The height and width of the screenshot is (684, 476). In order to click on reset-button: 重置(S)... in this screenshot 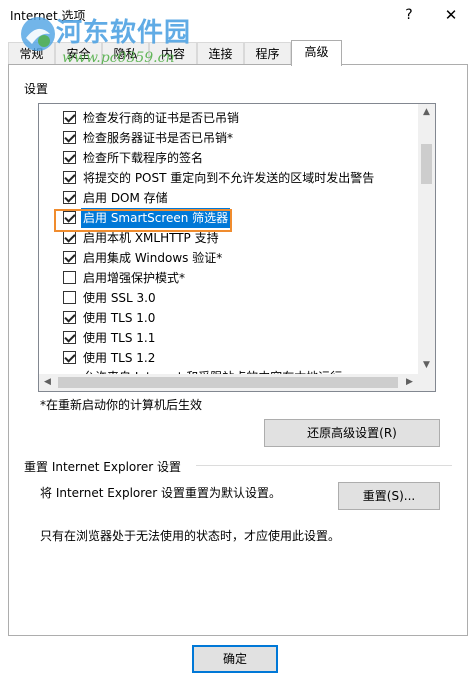, I will do `click(389, 496)`.